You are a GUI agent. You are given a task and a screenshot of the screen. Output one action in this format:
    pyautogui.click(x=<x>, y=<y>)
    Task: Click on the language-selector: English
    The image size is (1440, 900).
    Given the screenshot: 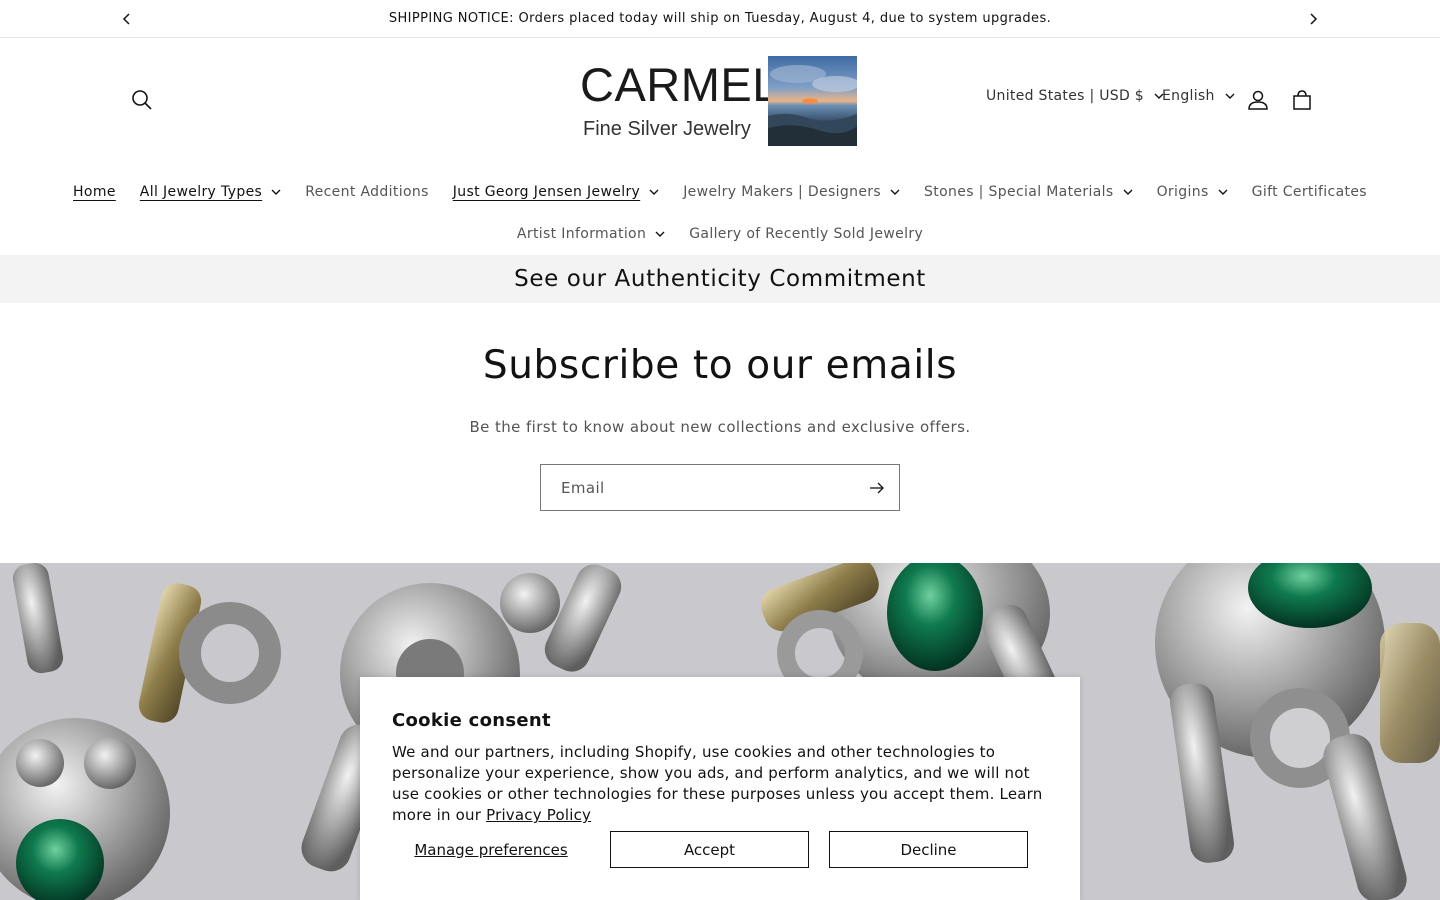 What is the action you would take?
    pyautogui.click(x=1198, y=96)
    